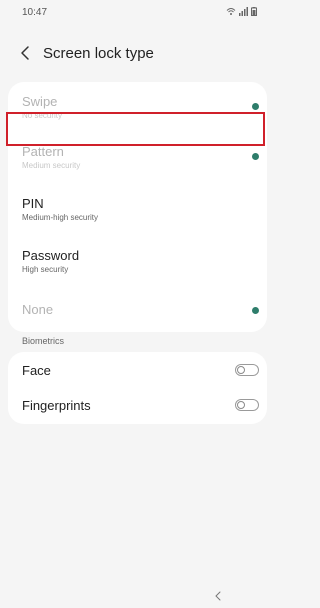 The image size is (320, 608). I want to click on option-none: None, so click(137, 310).